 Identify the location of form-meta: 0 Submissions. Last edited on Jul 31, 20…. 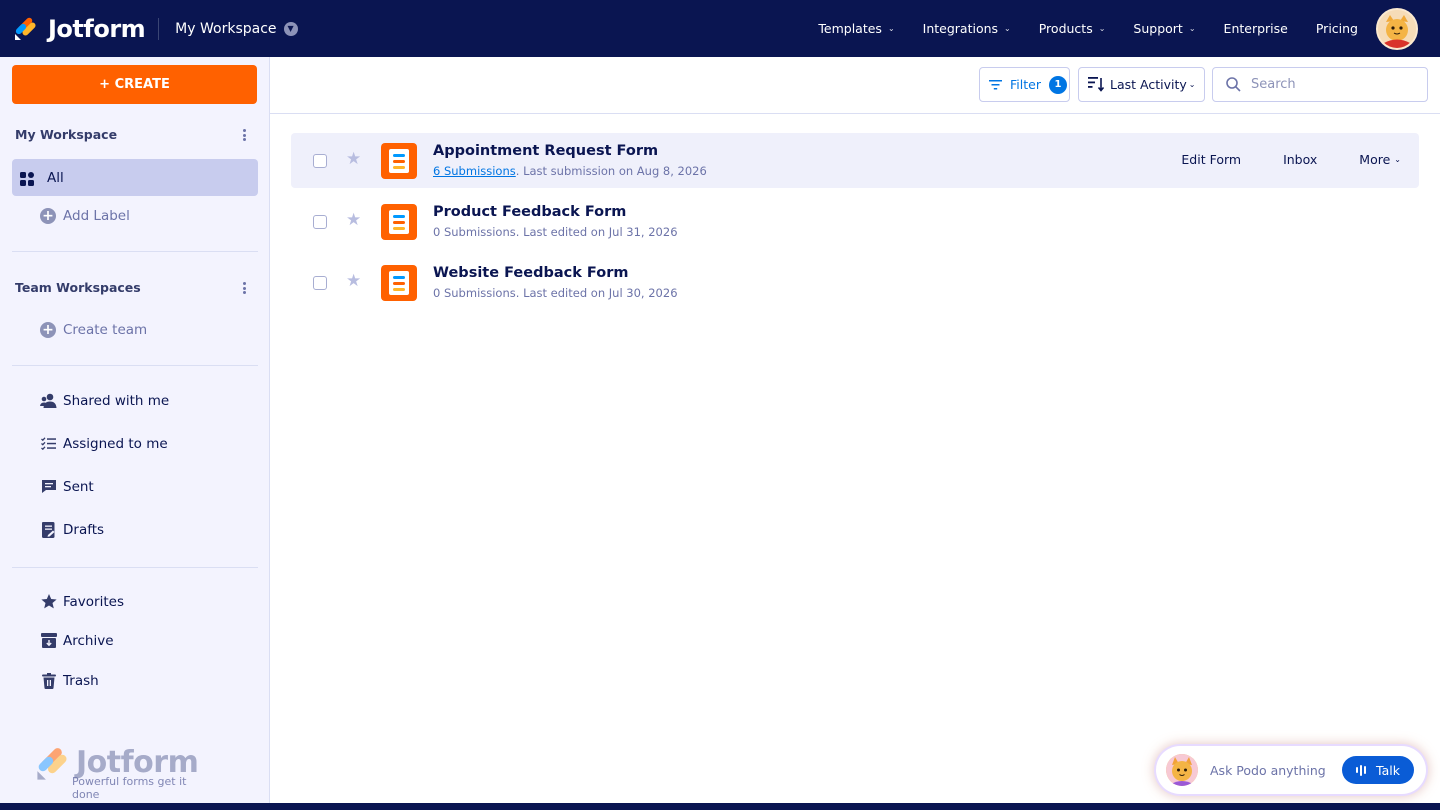
(555, 232).